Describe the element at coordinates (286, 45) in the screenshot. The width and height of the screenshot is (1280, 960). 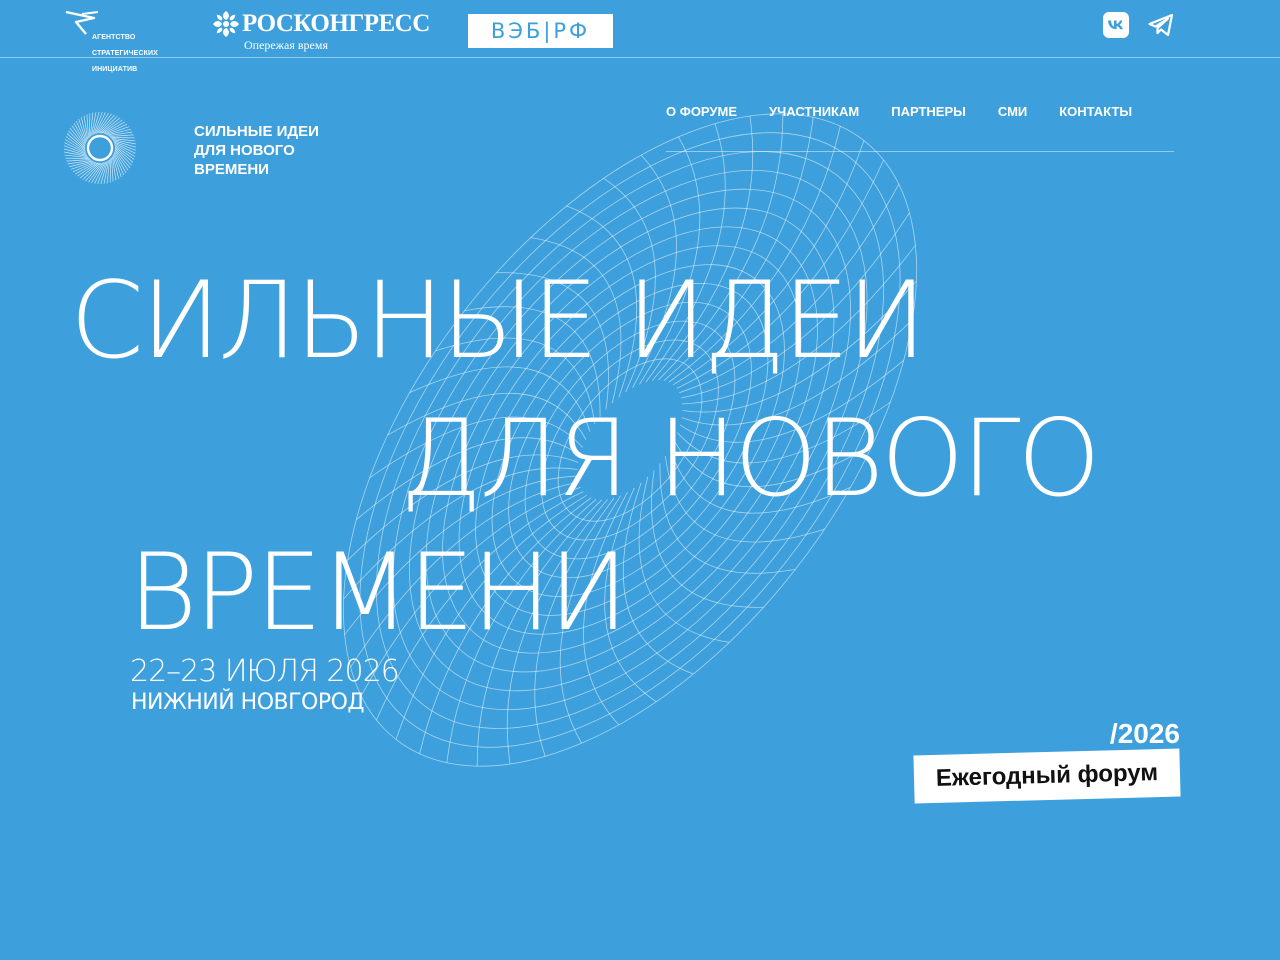
I see `roscongress-subtitle: Опережая время` at that location.